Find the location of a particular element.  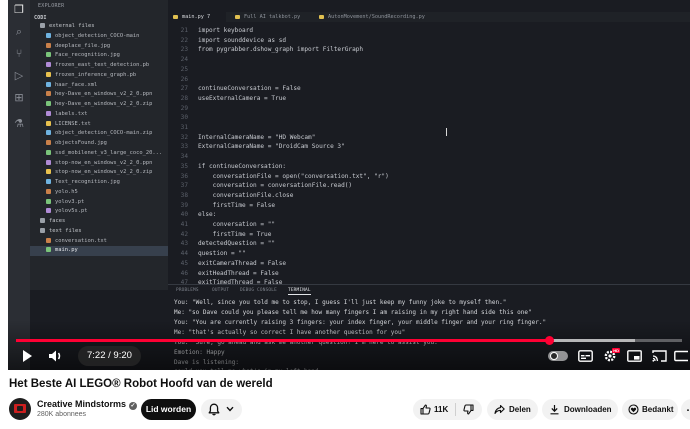

line-number: 27 is located at coordinates (184, 89).